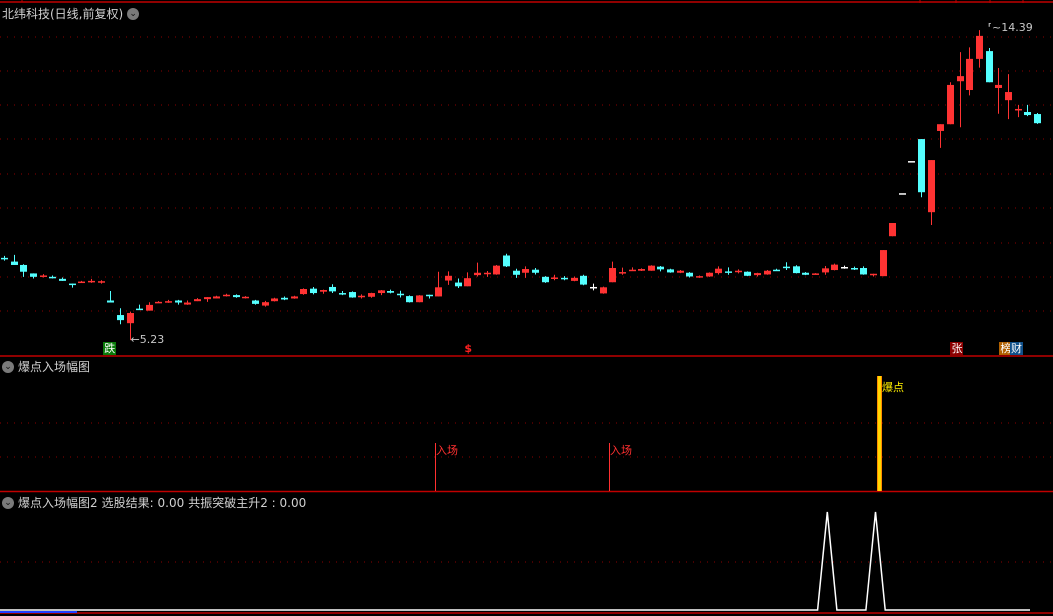 The image size is (1053, 616). Describe the element at coordinates (468, 348) in the screenshot. I see `marker-dollar: $` at that location.